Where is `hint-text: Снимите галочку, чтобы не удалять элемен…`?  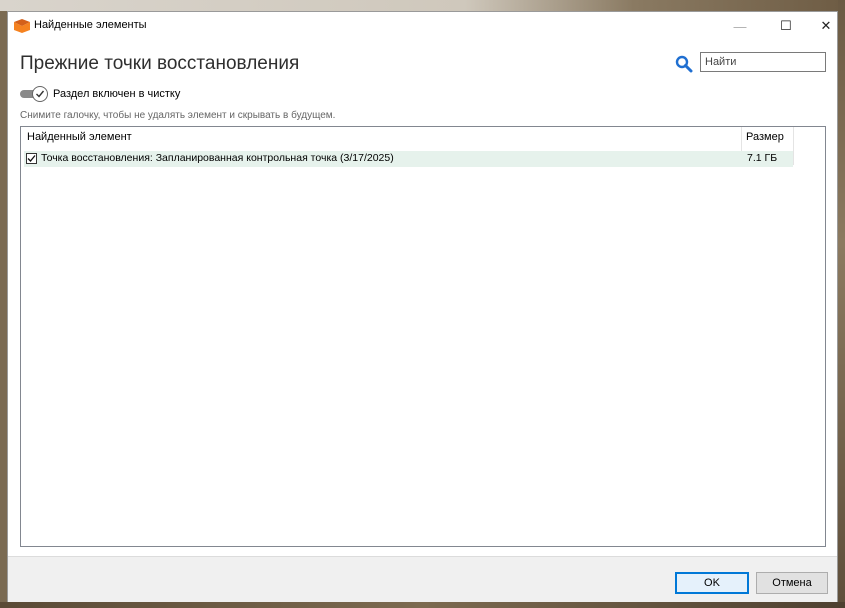 hint-text: Снимите галочку, чтобы не удалять элемен… is located at coordinates (178, 115).